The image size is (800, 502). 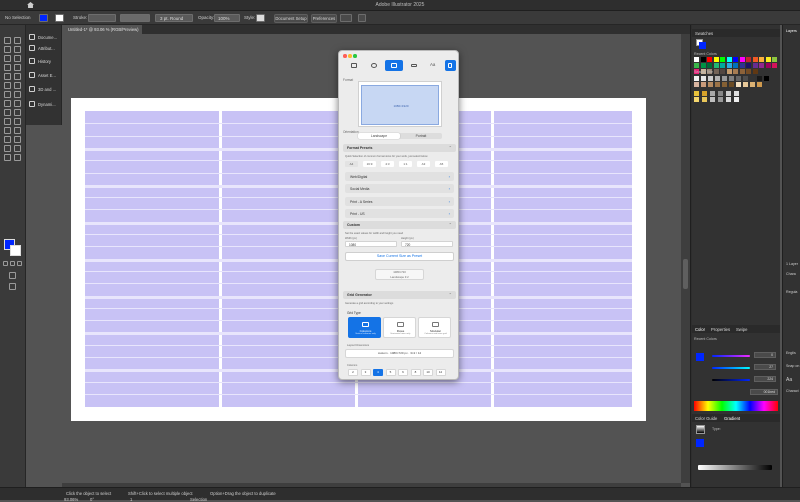 What do you see at coordinates (700, 357) in the screenshot?
I see `color-fill-swatch` at bounding box center [700, 357].